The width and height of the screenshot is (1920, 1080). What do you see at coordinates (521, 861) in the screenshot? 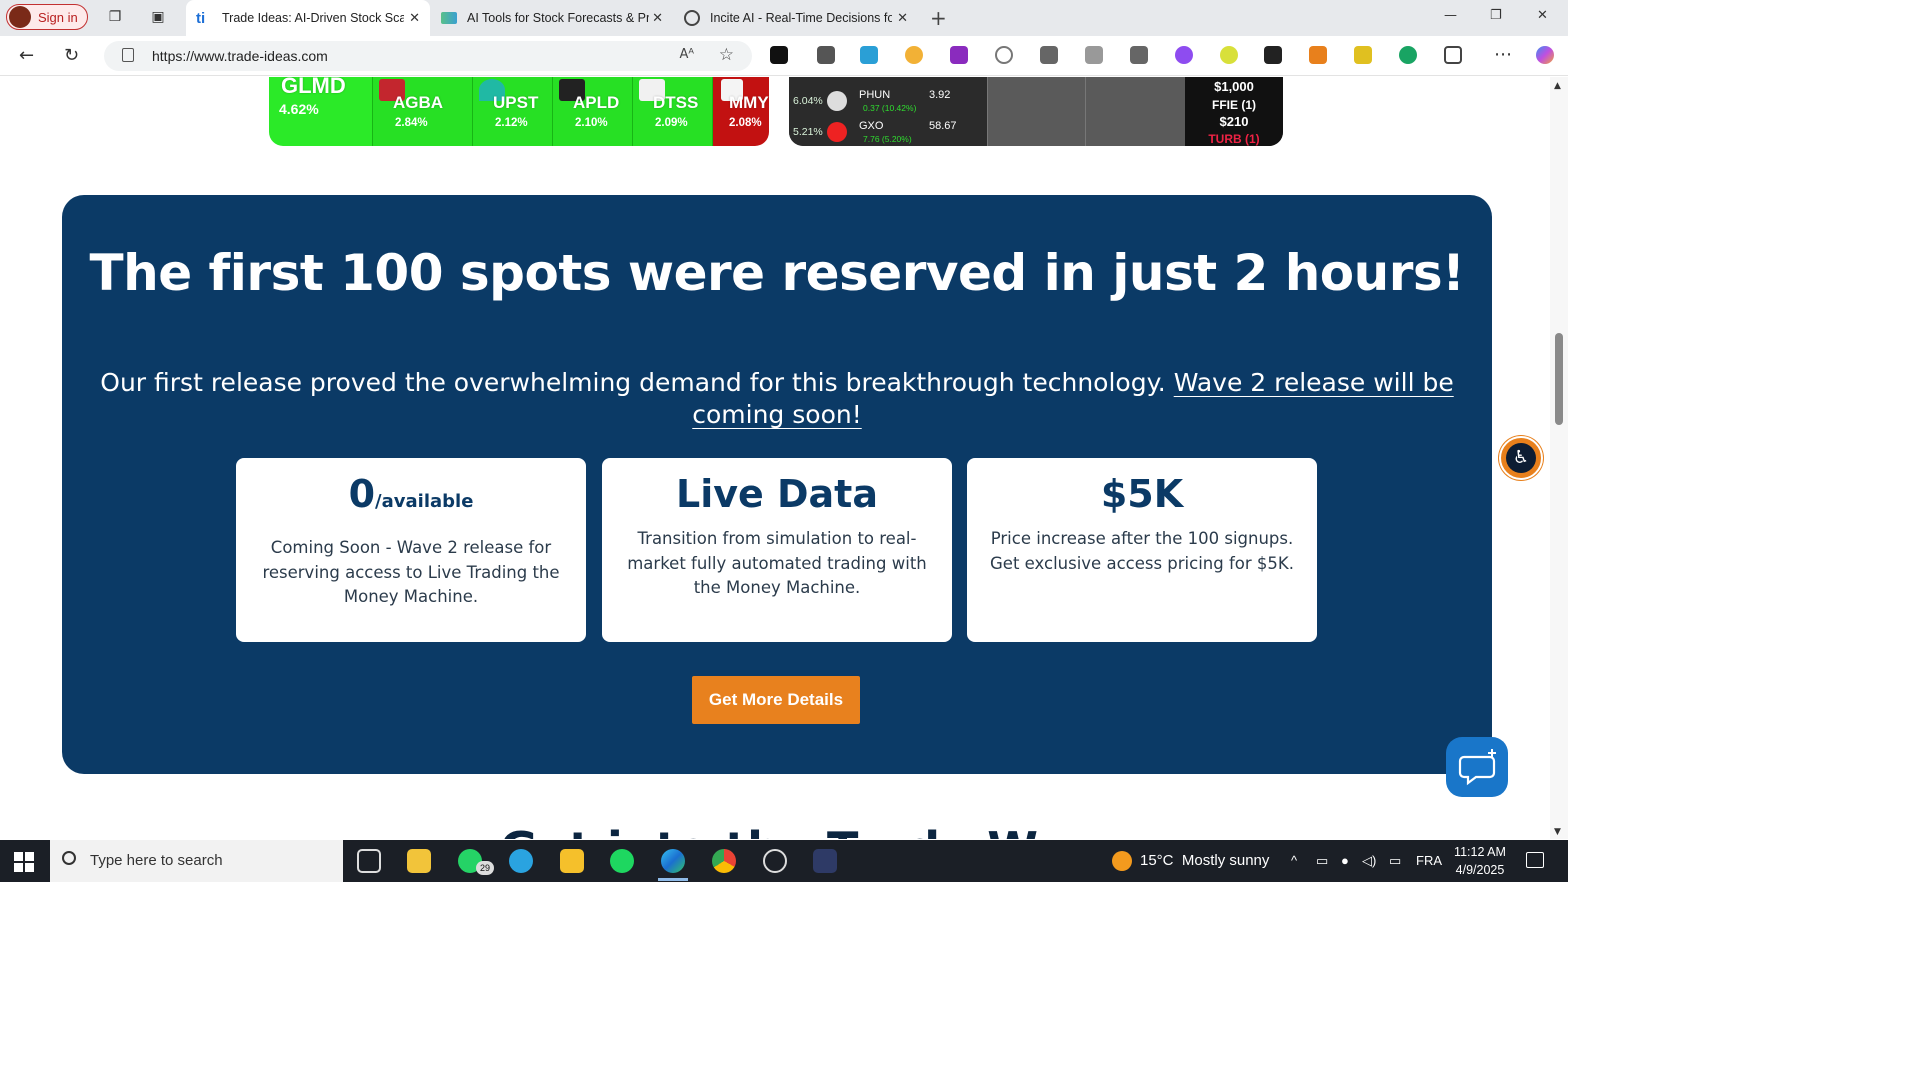
I see `telegram-icon` at bounding box center [521, 861].